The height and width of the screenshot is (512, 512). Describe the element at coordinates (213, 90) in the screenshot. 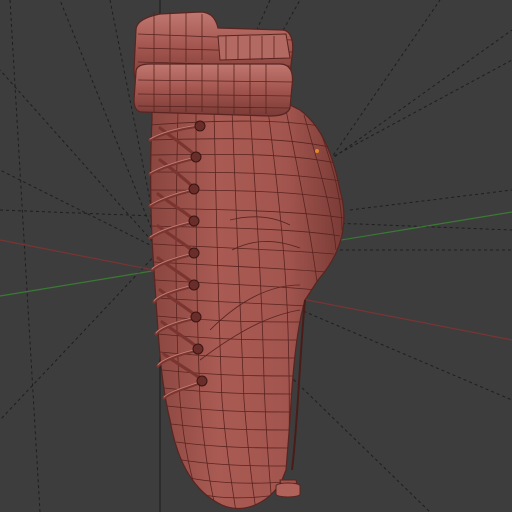

I see `ankle-strap-lower` at that location.